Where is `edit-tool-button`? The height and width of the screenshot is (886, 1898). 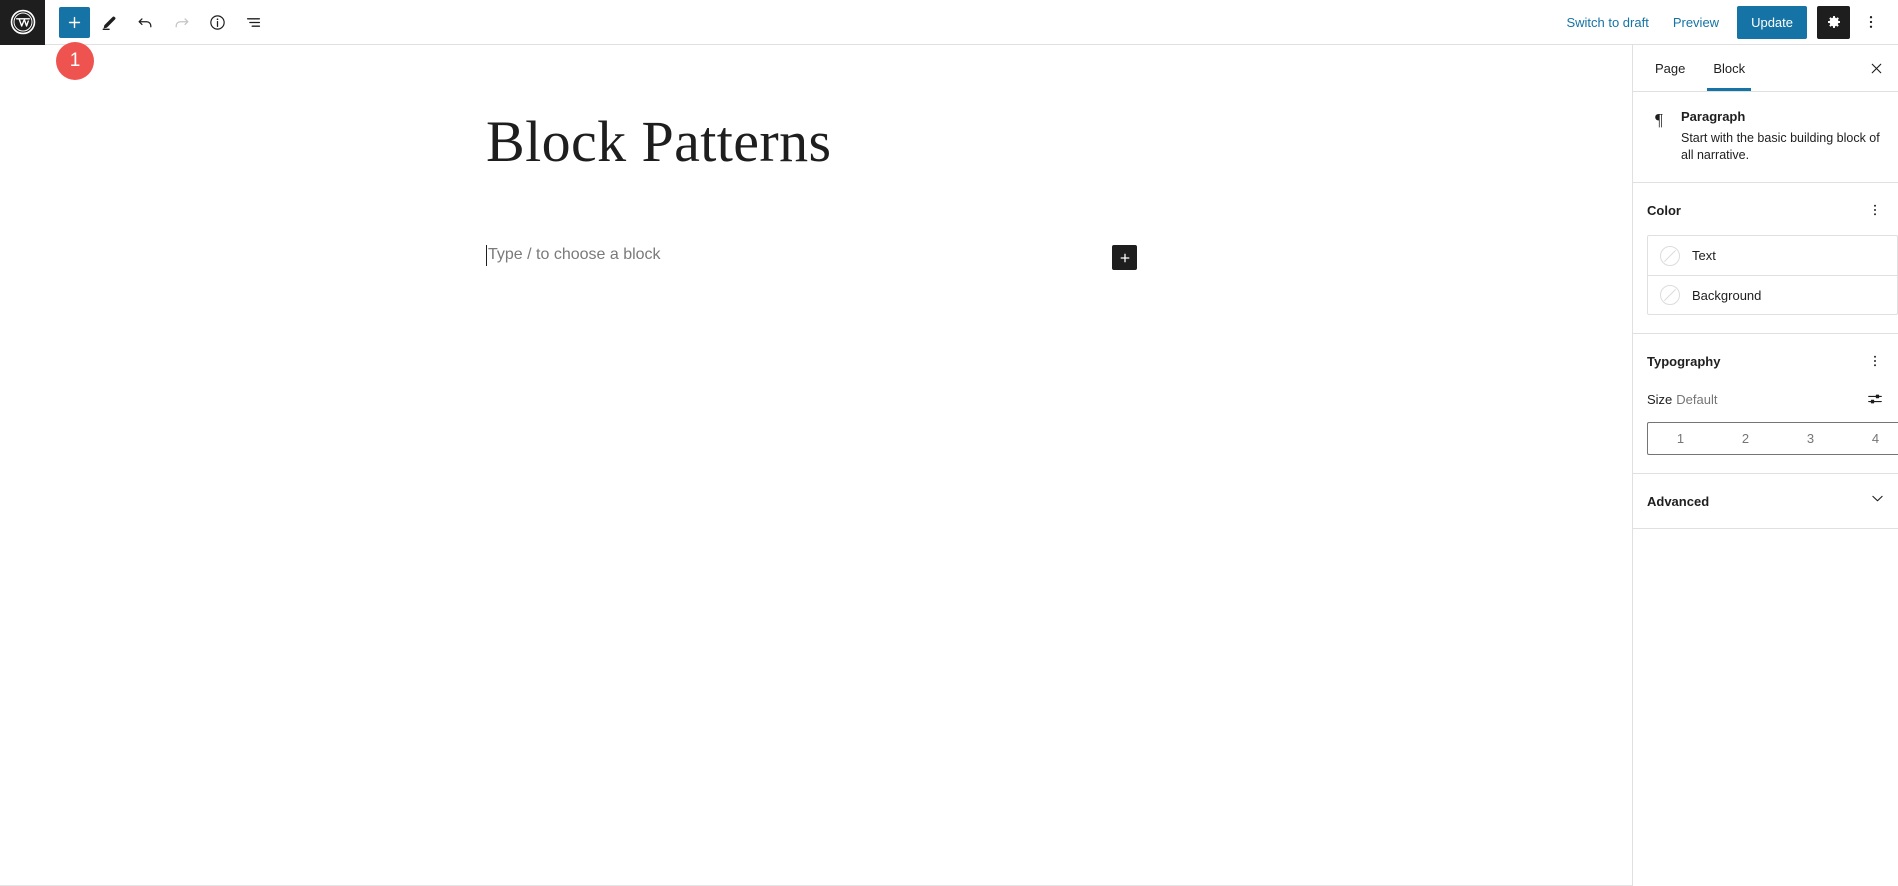
edit-tool-button is located at coordinates (109, 22).